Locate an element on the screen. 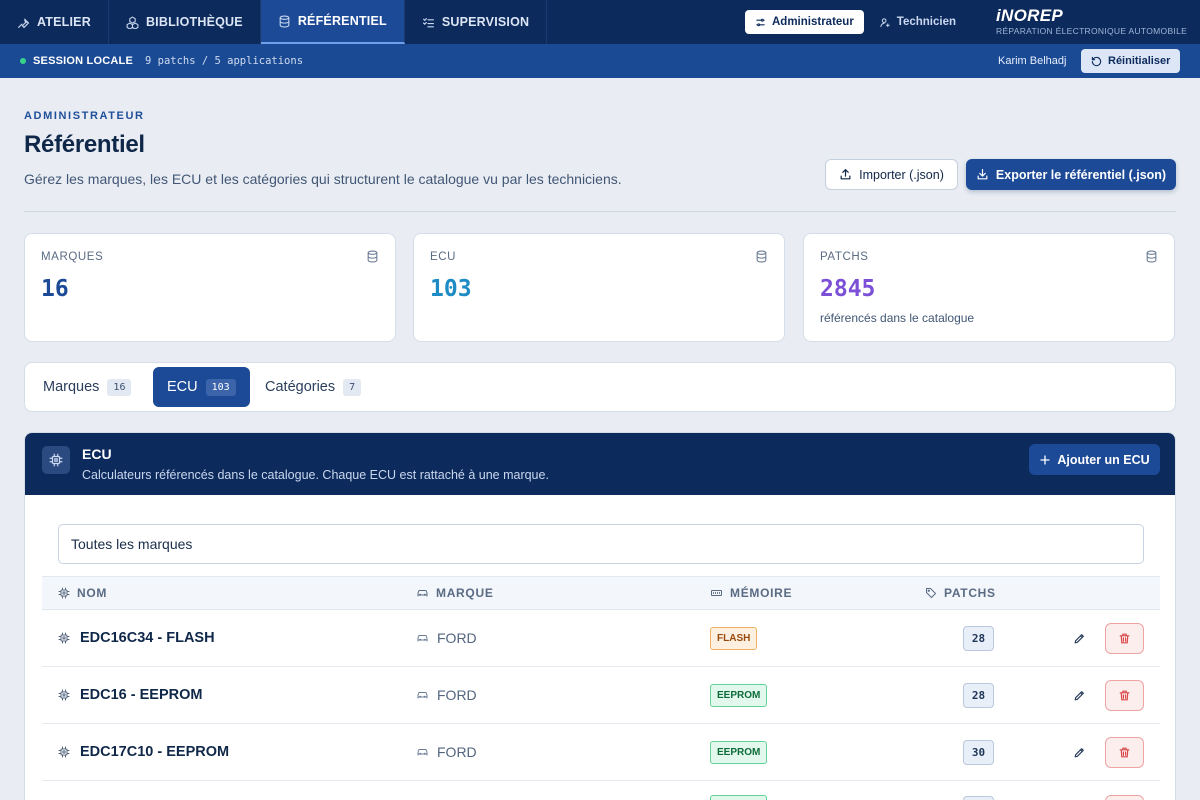 The image size is (1200, 800). plus-icon is located at coordinates (1045, 460).